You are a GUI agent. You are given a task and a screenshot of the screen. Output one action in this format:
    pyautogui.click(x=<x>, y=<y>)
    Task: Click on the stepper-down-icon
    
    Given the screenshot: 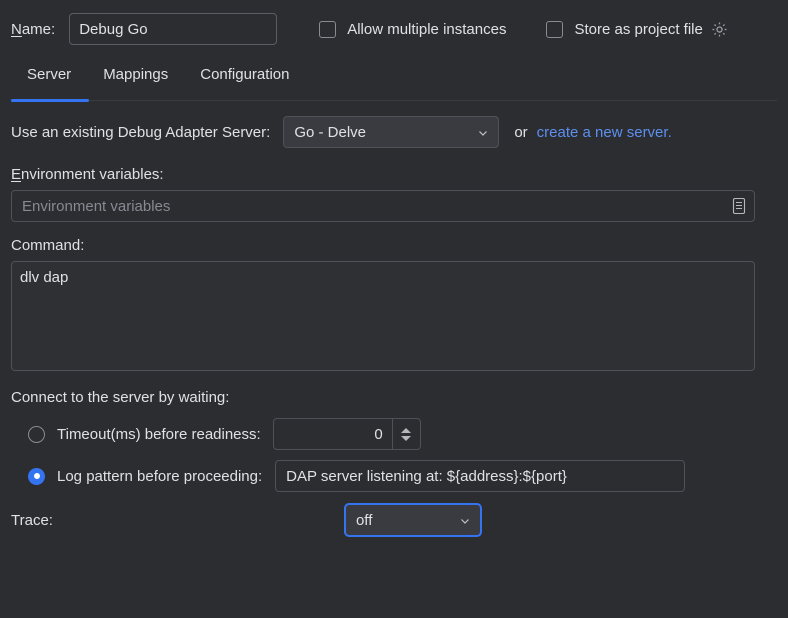 What is the action you would take?
    pyautogui.click(x=406, y=438)
    